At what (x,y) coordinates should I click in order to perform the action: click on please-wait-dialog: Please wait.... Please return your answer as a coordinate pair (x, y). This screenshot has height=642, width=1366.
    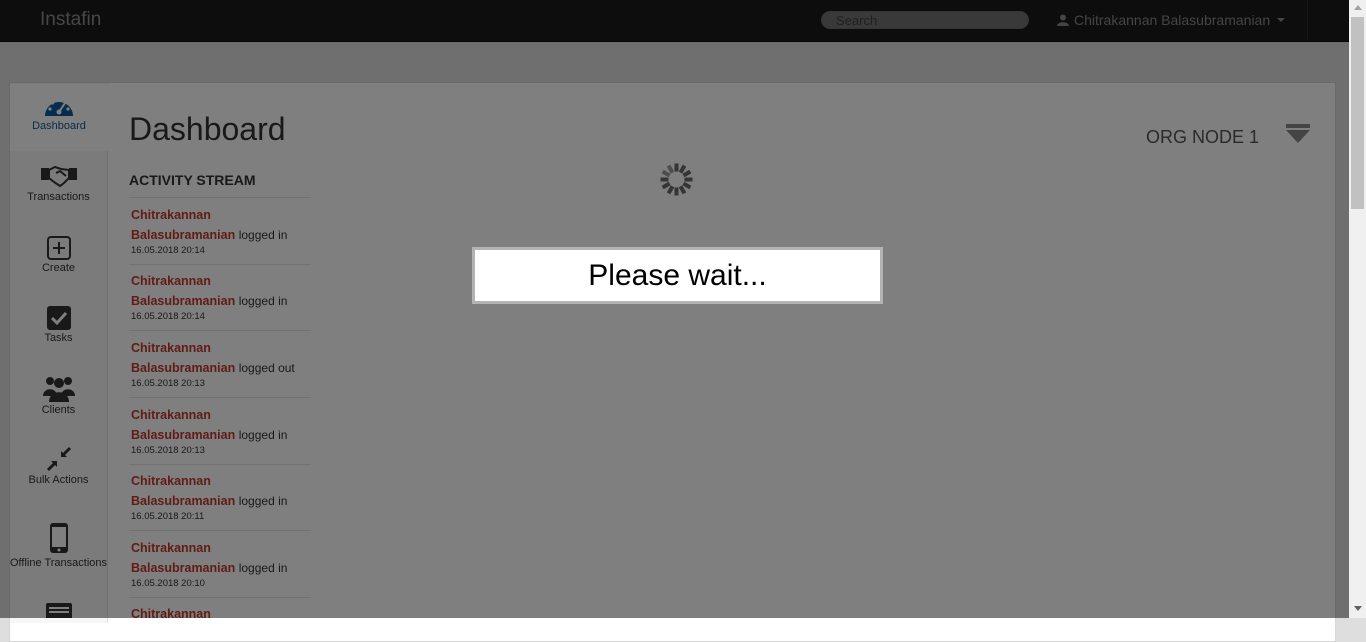
    Looking at the image, I should click on (677, 275).